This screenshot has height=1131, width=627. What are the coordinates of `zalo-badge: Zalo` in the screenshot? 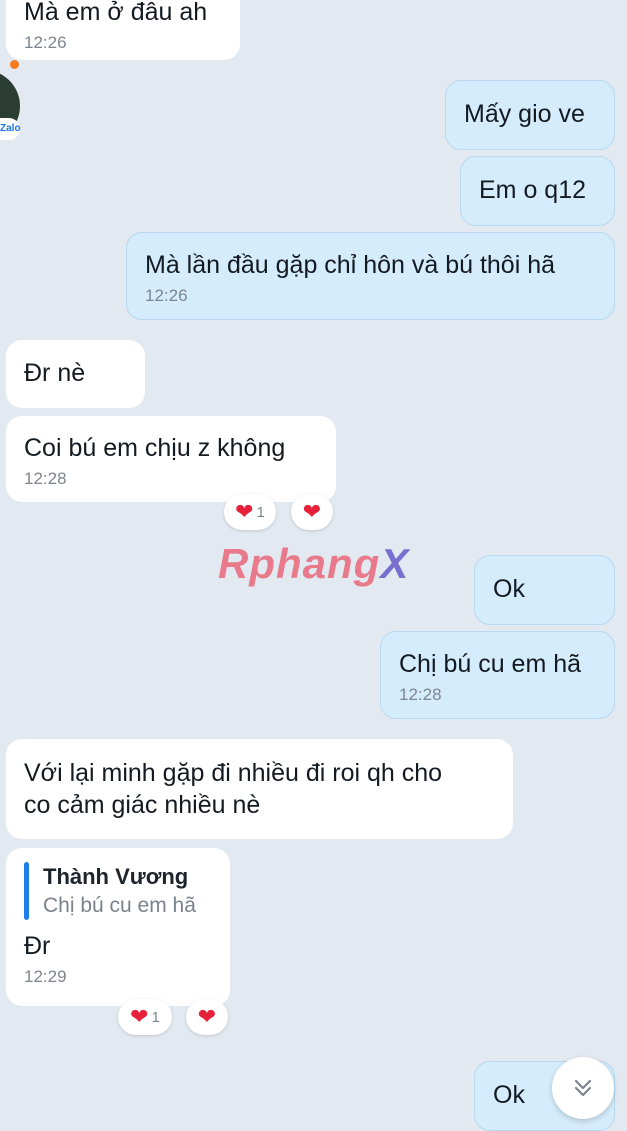 It's located at (10, 129).